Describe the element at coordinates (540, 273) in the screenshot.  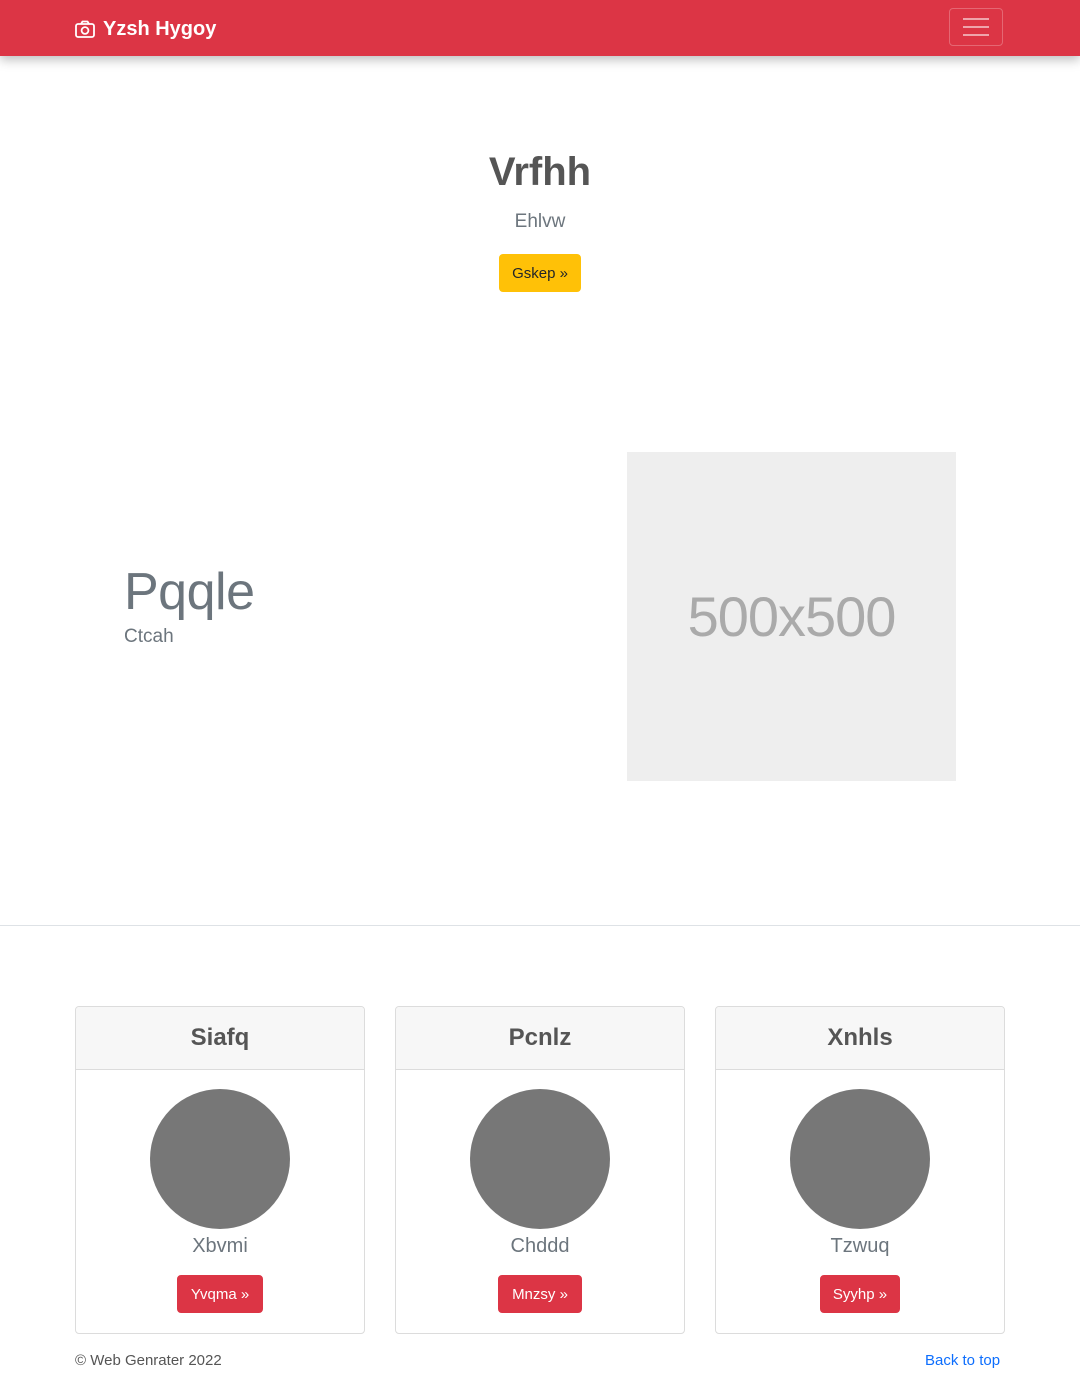
I see `hero-cta-button: Gskep »` at that location.